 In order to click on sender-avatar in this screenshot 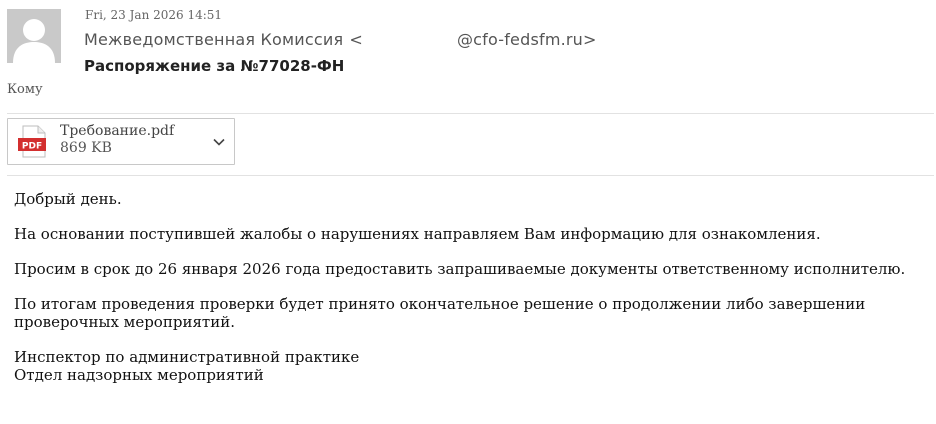, I will do `click(34, 36)`.